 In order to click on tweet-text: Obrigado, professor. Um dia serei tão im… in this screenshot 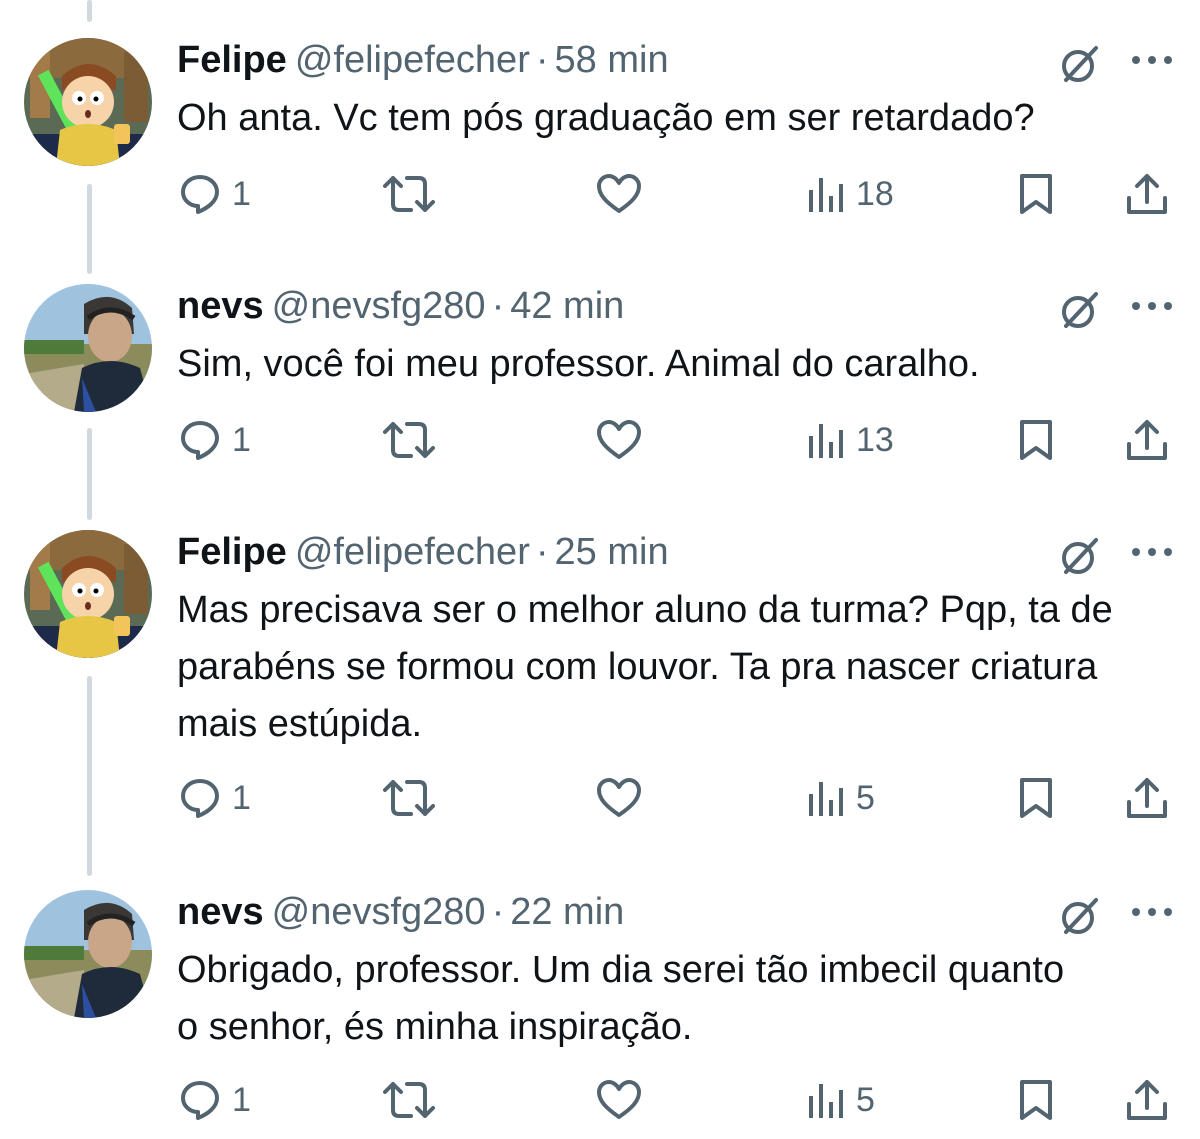, I will do `click(621, 998)`.